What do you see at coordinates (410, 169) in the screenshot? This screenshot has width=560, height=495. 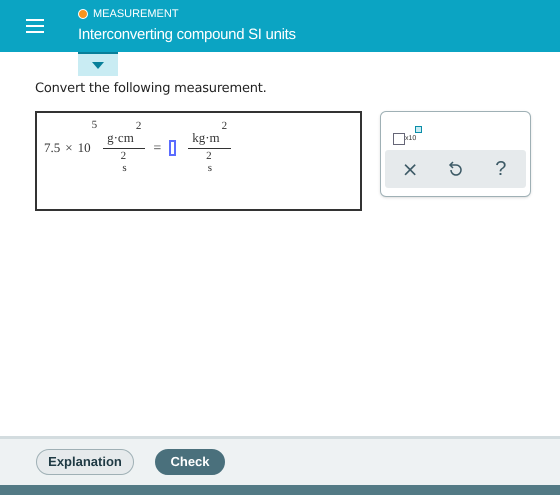 I see `clear-button: ×` at bounding box center [410, 169].